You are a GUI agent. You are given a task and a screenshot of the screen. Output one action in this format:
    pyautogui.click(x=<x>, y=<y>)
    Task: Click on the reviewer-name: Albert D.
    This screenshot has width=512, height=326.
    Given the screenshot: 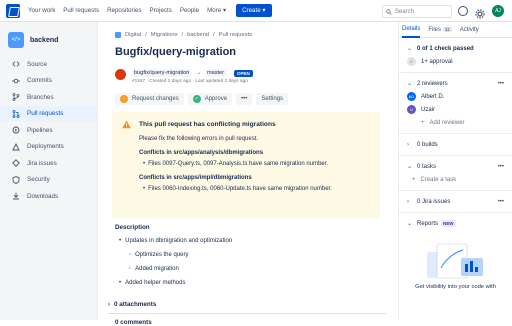 What is the action you would take?
    pyautogui.click(x=433, y=96)
    